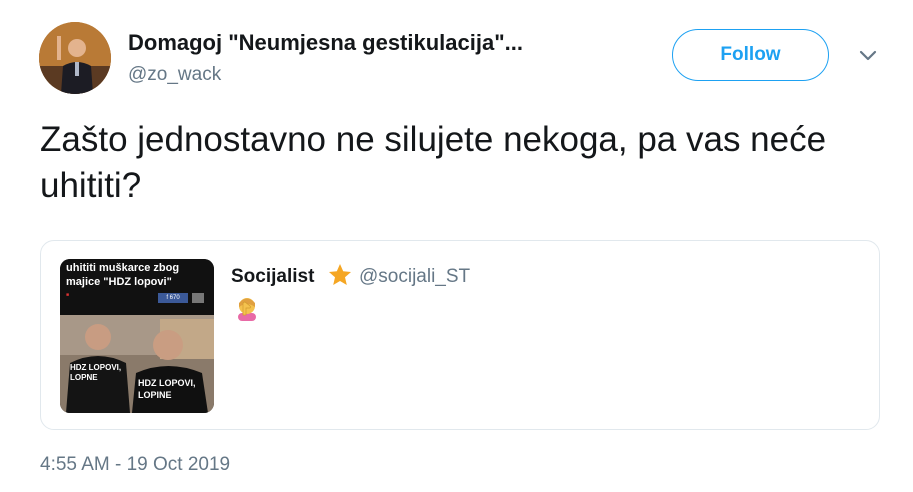  What do you see at coordinates (96, 372) in the screenshot?
I see `thumbnail-shirt-text-left: HDZ LOPOVI, LOPNE` at bounding box center [96, 372].